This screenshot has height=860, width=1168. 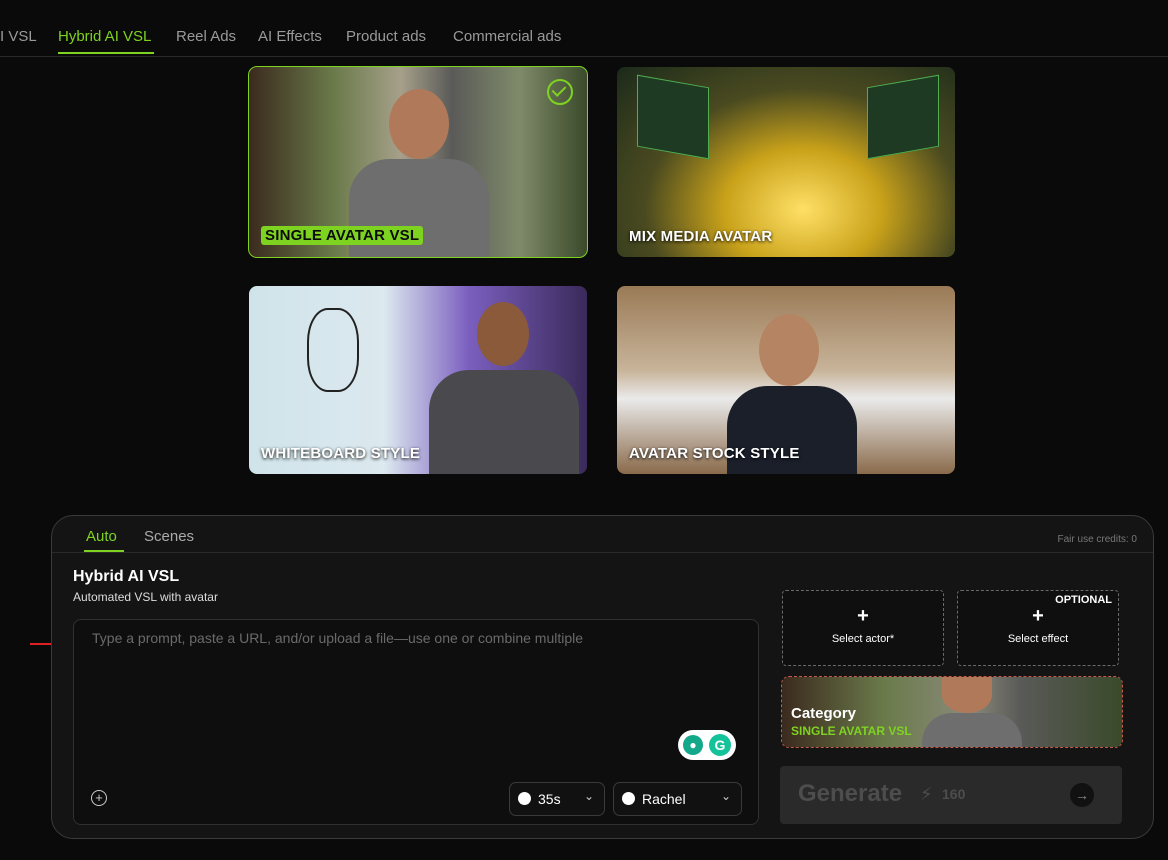 What do you see at coordinates (707, 745) in the screenshot?
I see `grammarly-widget: ● G` at bounding box center [707, 745].